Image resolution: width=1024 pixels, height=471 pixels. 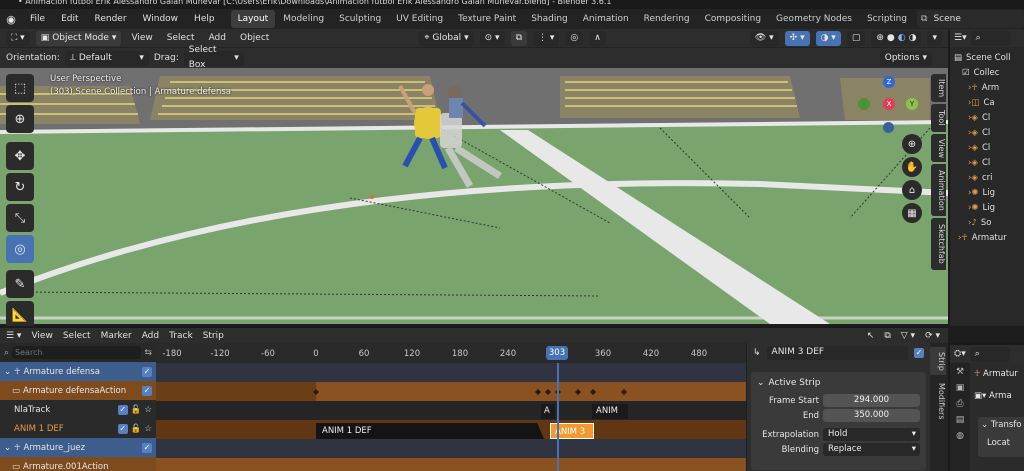 I want to click on tab-animation: Animation, so click(x=606, y=19).